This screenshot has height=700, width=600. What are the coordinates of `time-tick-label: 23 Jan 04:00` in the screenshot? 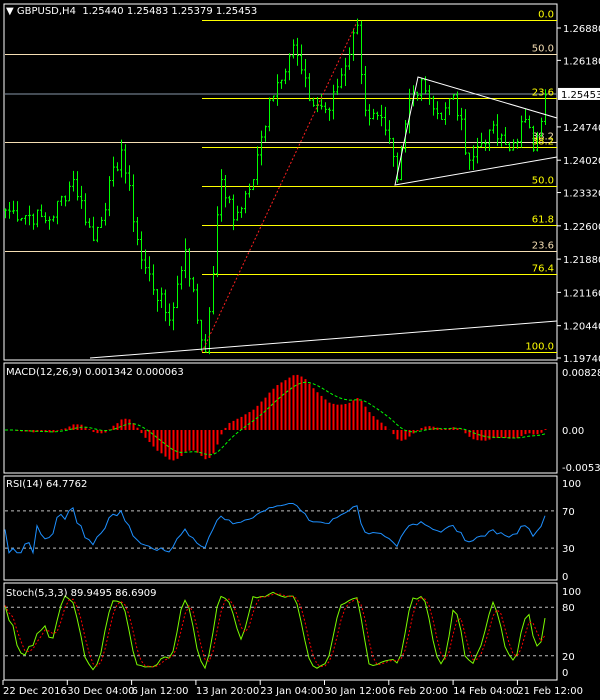 It's located at (291, 691).